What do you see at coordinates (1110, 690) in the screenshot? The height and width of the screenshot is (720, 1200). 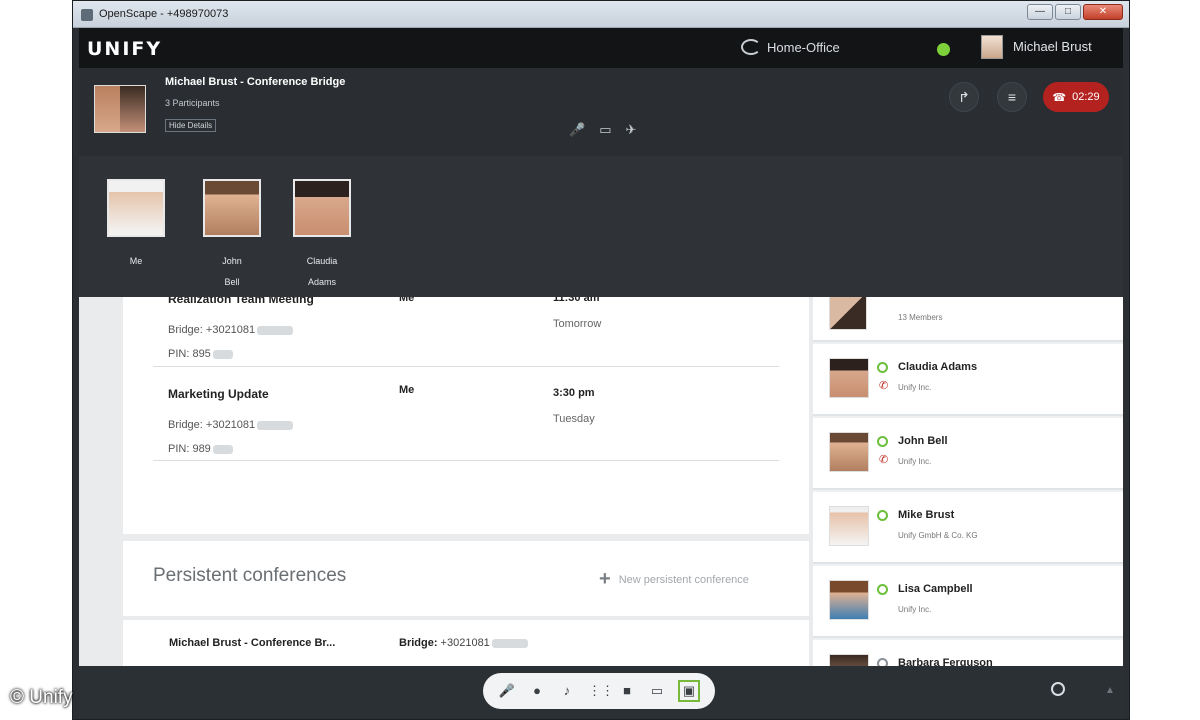 I see `expand-icon: ▲` at bounding box center [1110, 690].